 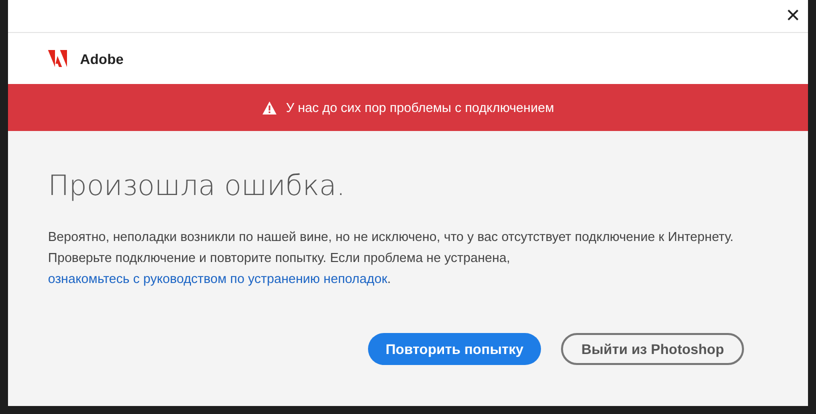 What do you see at coordinates (793, 16) in the screenshot?
I see `close-button: ×` at bounding box center [793, 16].